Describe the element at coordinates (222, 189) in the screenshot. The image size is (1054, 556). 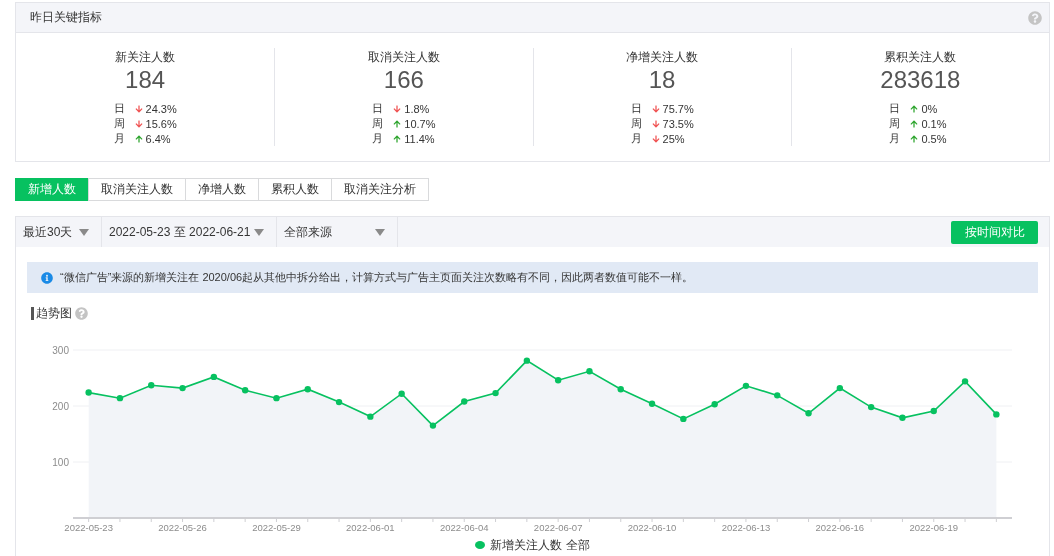
I see `tab: 净增人数` at that location.